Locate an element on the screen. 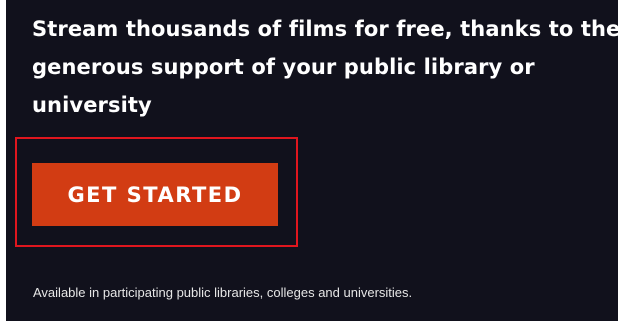  get-started-button: GET STARTED is located at coordinates (155, 194).